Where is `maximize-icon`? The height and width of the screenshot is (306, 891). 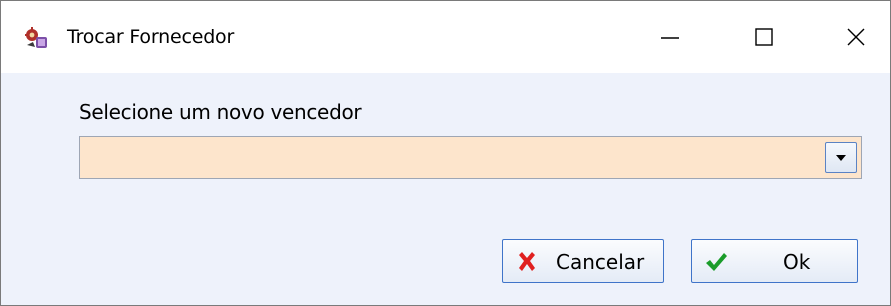 maximize-icon is located at coordinates (764, 37).